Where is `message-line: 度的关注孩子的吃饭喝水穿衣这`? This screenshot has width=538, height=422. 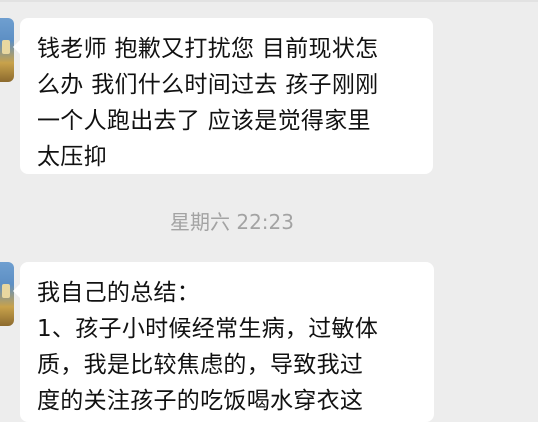
message-line: 度的关注孩子的吃饭喝水穿衣这 is located at coordinates (200, 401).